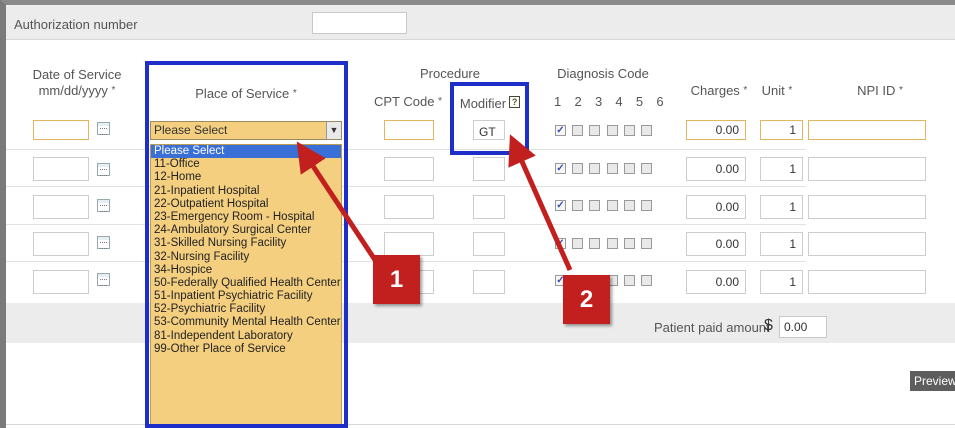  What do you see at coordinates (396, 279) in the screenshot?
I see `callout-badge-1: 1` at bounding box center [396, 279].